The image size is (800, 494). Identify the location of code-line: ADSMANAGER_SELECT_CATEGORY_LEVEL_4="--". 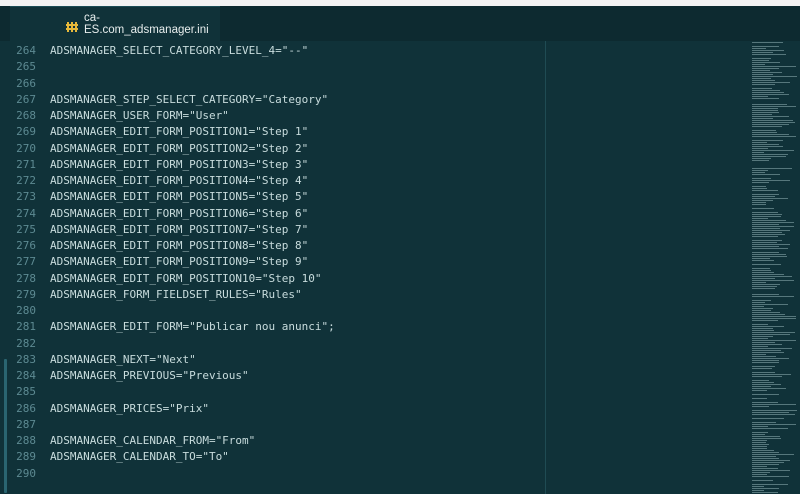
(179, 50).